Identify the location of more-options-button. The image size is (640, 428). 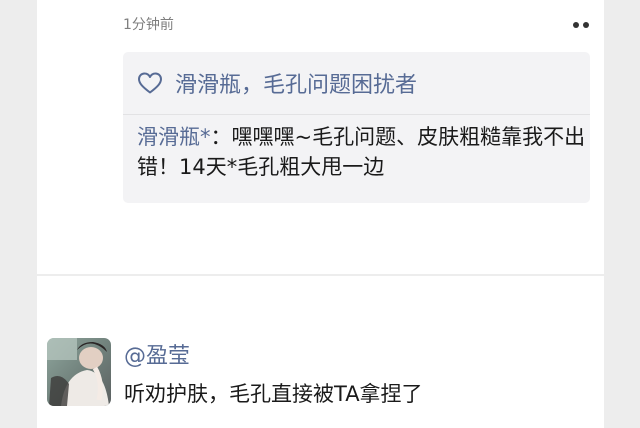
(581, 25).